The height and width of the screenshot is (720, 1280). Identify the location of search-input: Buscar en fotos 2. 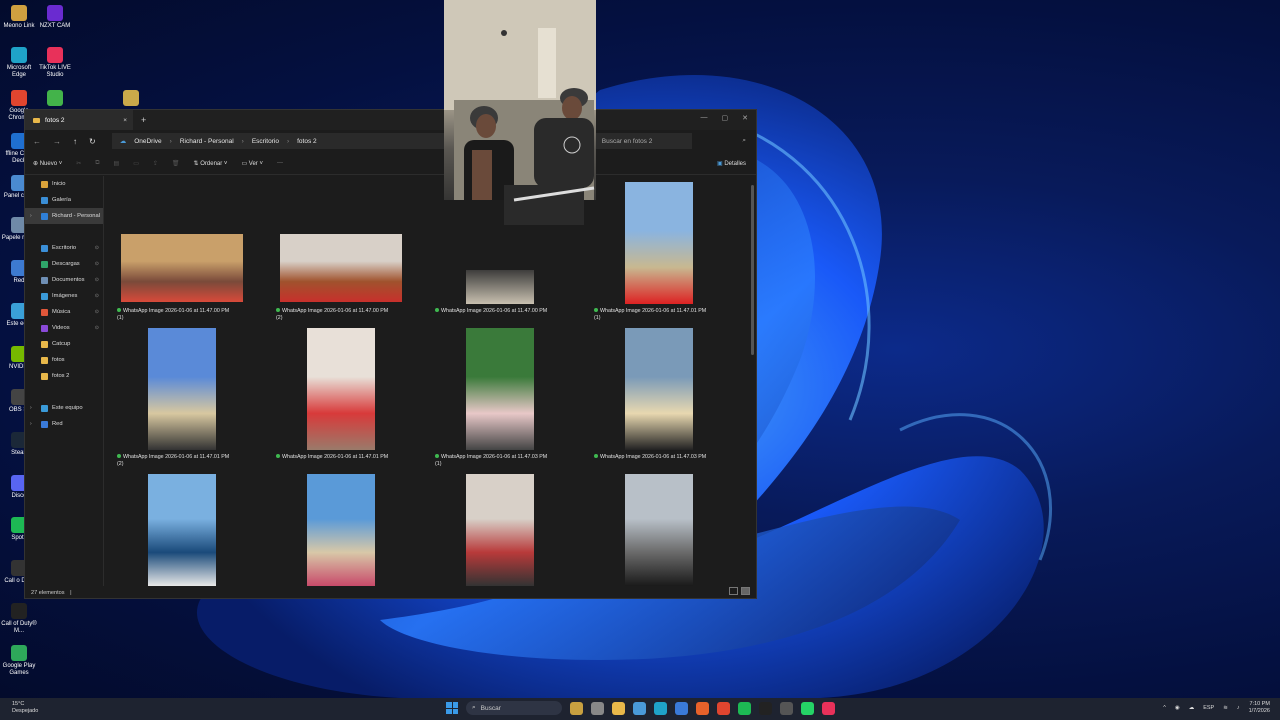
(627, 141).